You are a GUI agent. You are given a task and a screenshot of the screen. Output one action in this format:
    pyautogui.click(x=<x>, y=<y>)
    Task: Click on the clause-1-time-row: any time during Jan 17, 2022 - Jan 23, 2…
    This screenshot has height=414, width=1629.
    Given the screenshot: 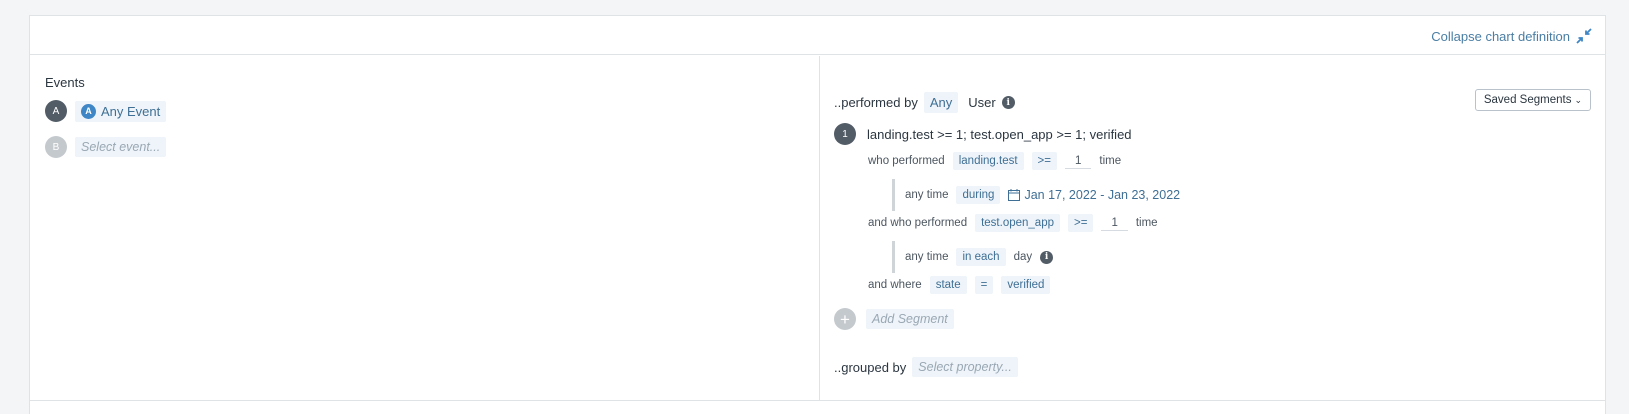 What is the action you would take?
    pyautogui.click(x=1036, y=195)
    